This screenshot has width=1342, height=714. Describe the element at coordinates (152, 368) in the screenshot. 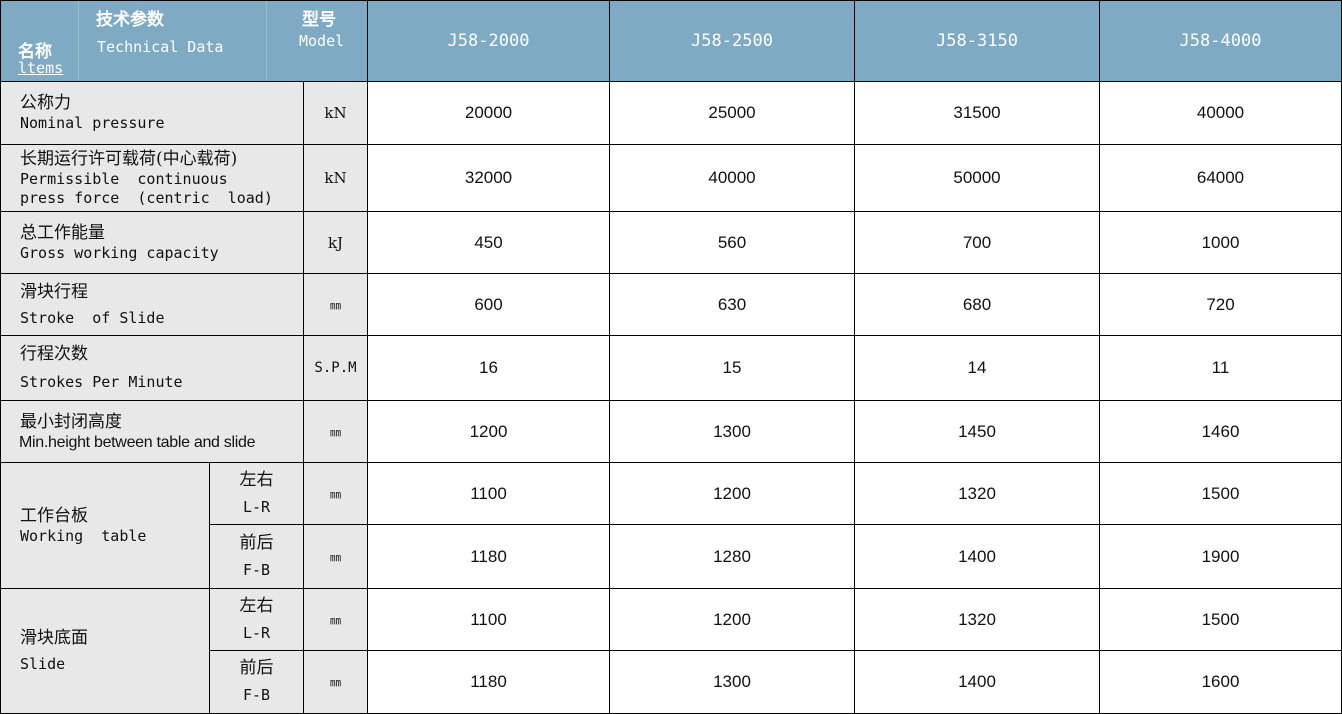

I see `row-label: 行程次数 Strokes Per Minute` at that location.